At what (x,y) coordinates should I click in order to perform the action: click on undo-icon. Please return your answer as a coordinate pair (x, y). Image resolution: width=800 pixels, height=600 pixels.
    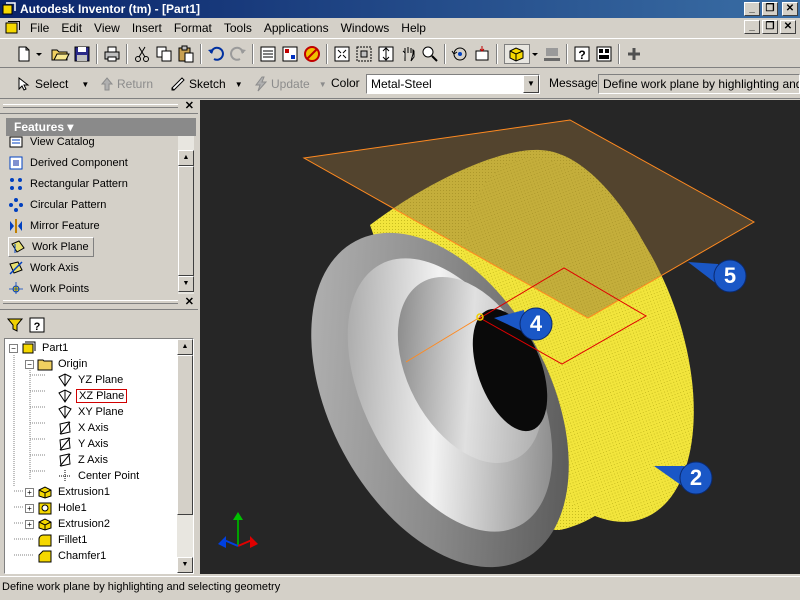
    Looking at the image, I should click on (216, 54).